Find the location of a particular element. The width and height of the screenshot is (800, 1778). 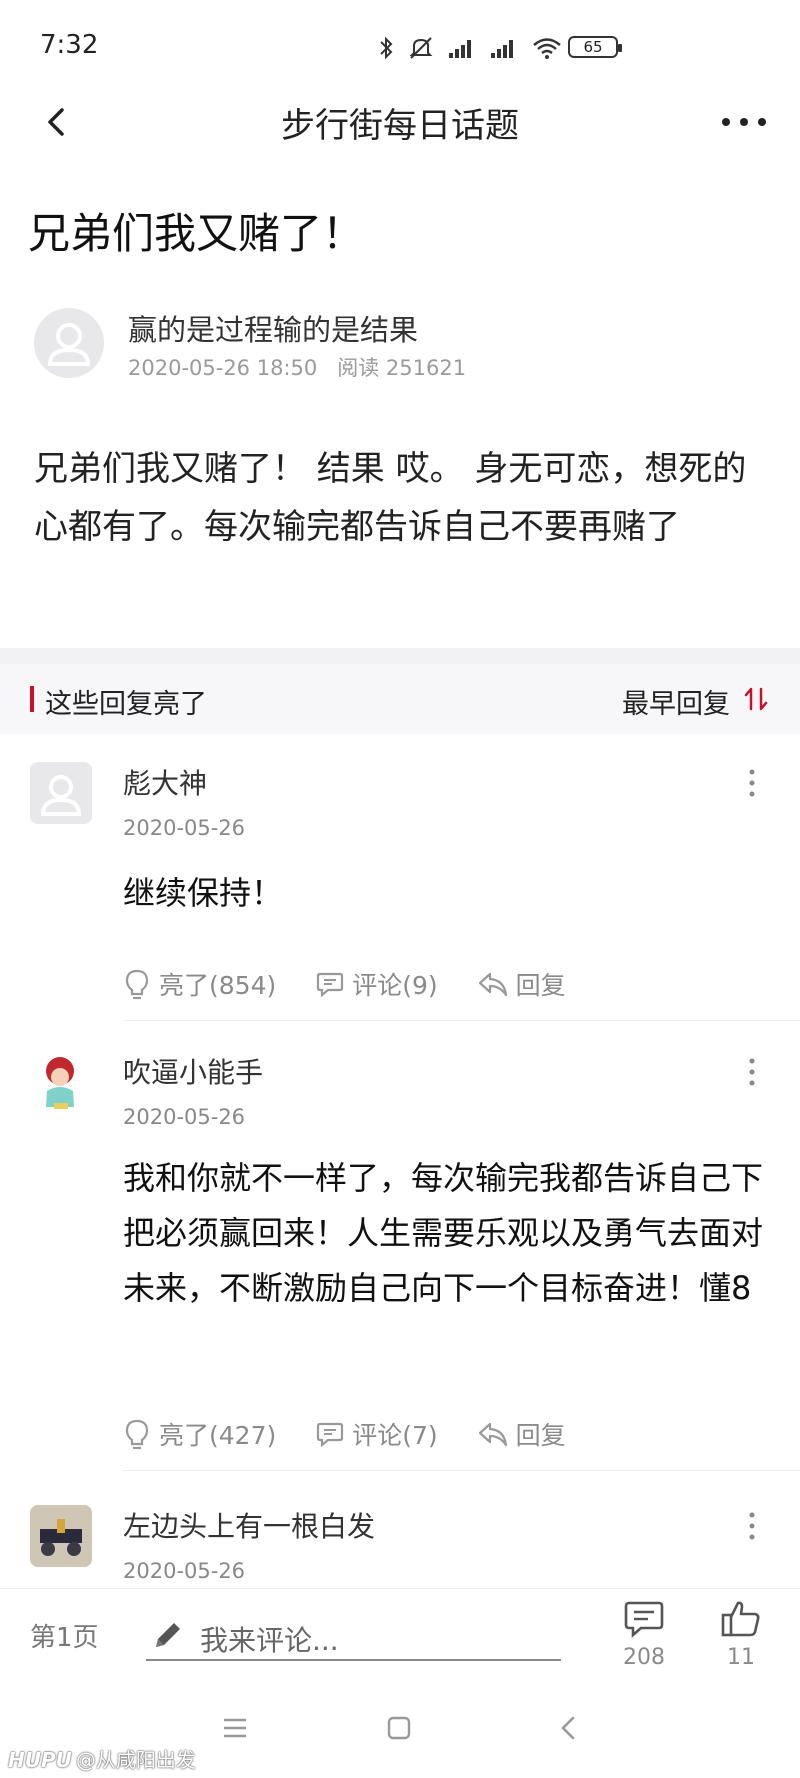

status-icons is located at coordinates (470, 48).